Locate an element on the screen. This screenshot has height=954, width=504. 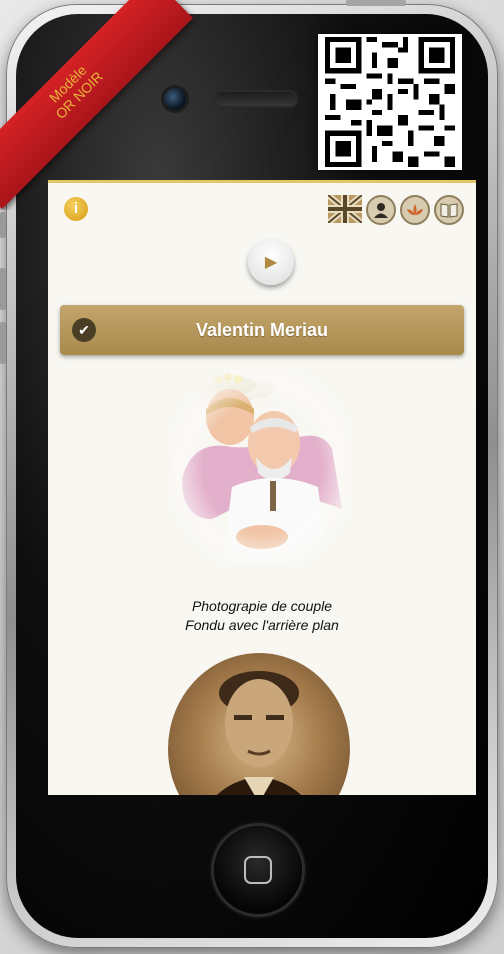
ribbon-line2: OR NOIR is located at coordinates (79, 95).